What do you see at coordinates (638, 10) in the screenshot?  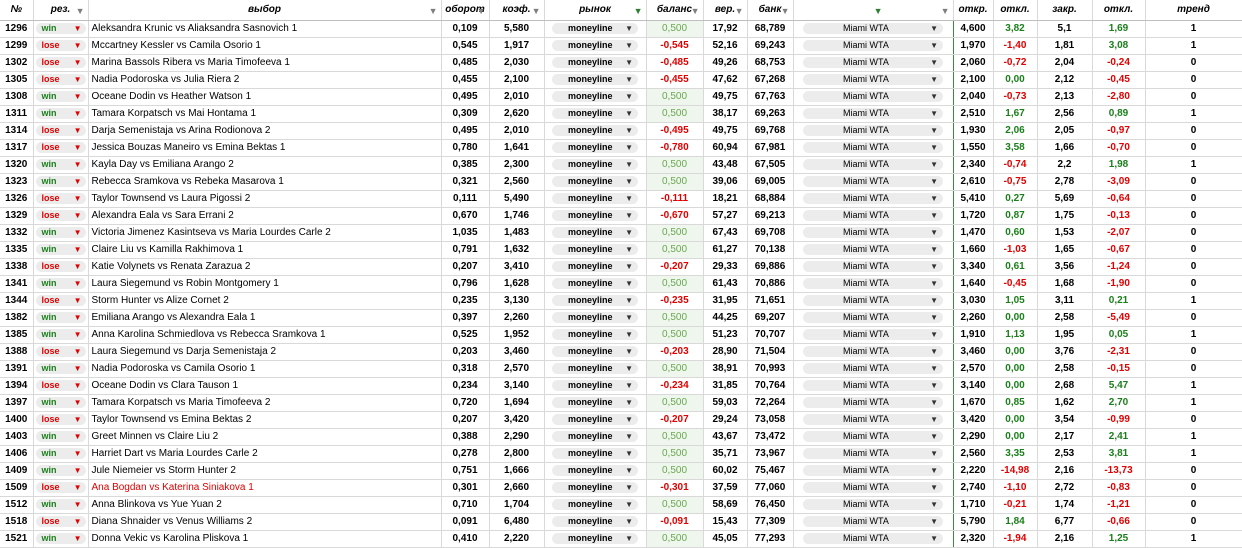 I see `filter-active-icon: ▼` at bounding box center [638, 10].